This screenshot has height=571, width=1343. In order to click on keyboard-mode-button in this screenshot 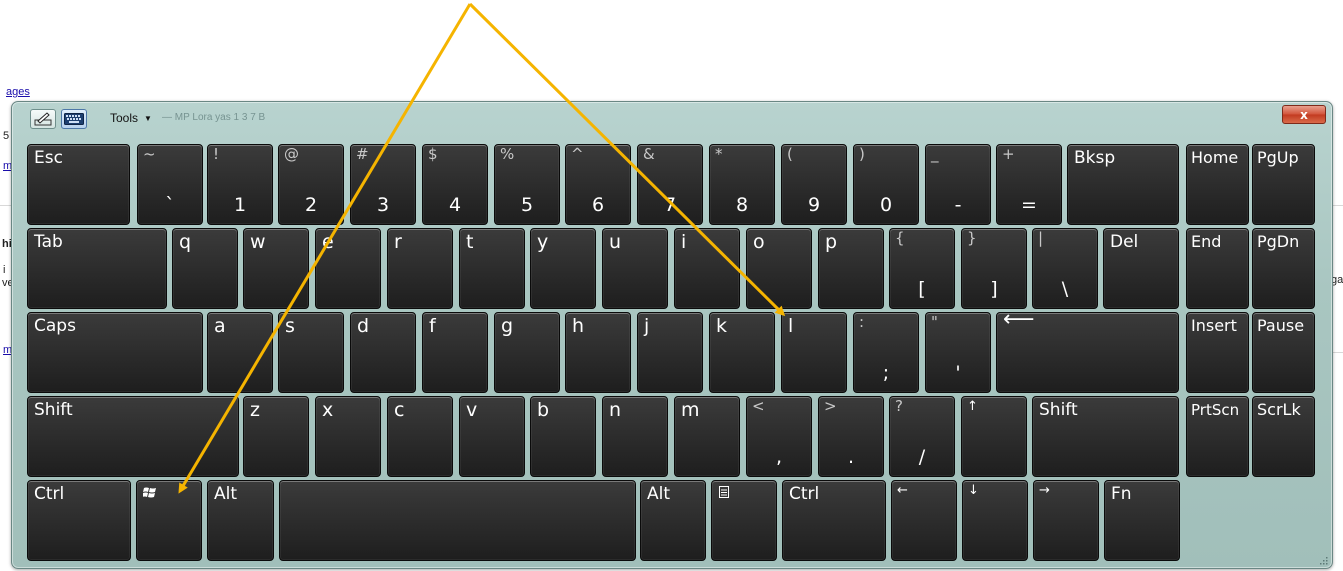, I will do `click(74, 119)`.